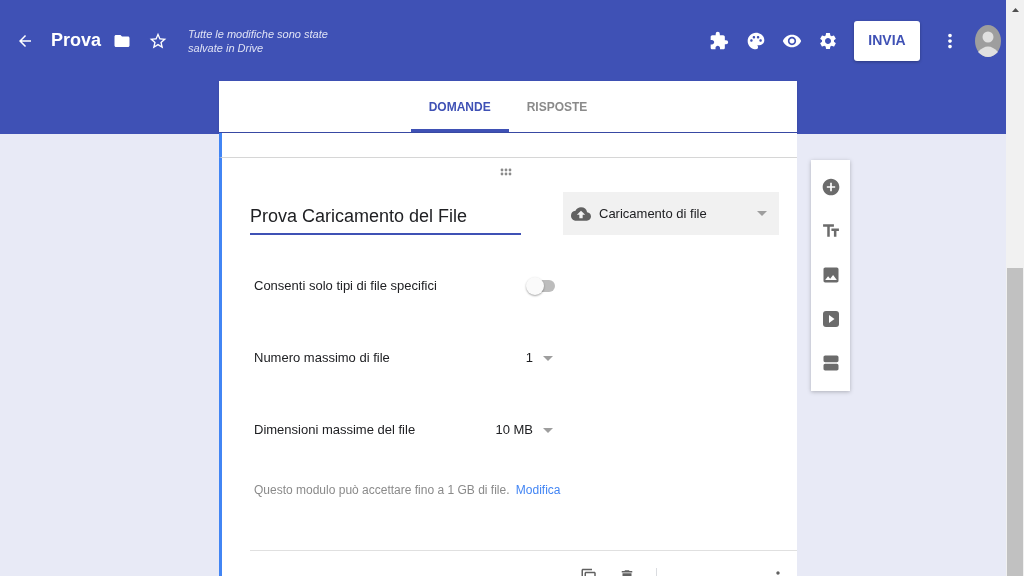  What do you see at coordinates (830, 187) in the screenshot?
I see `add-icon` at bounding box center [830, 187].